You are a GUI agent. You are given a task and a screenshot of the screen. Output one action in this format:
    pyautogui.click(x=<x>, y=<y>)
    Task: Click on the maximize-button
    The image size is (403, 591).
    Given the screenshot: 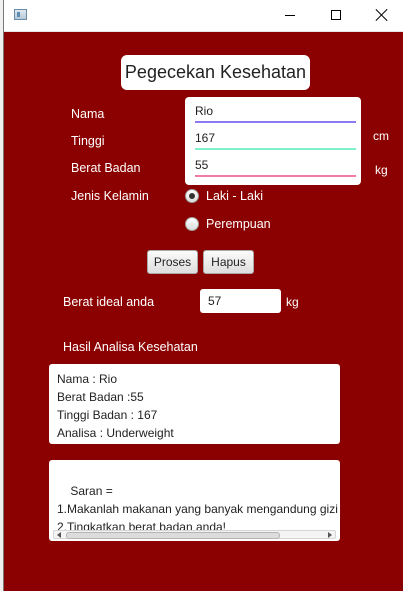 What is the action you would take?
    pyautogui.click(x=336, y=15)
    